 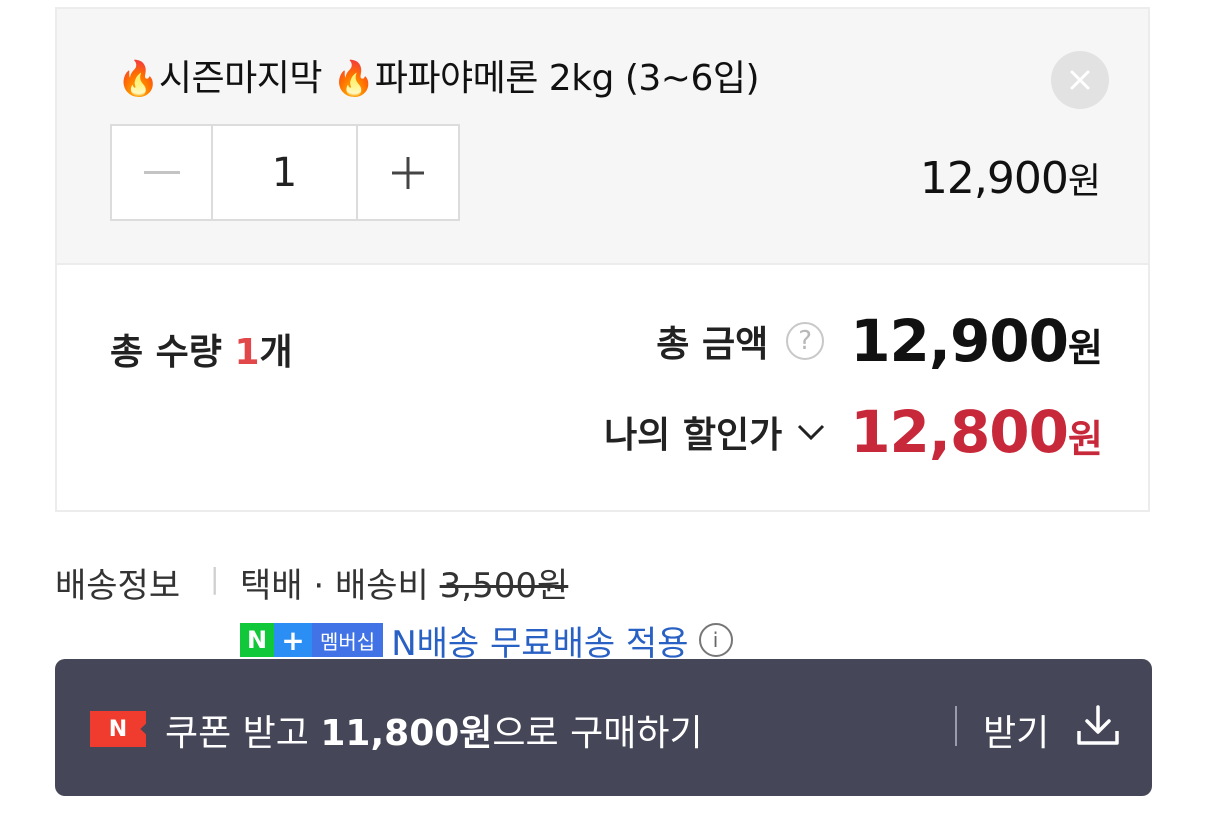 I want to click on chevron-down-icon, so click(x=811, y=432).